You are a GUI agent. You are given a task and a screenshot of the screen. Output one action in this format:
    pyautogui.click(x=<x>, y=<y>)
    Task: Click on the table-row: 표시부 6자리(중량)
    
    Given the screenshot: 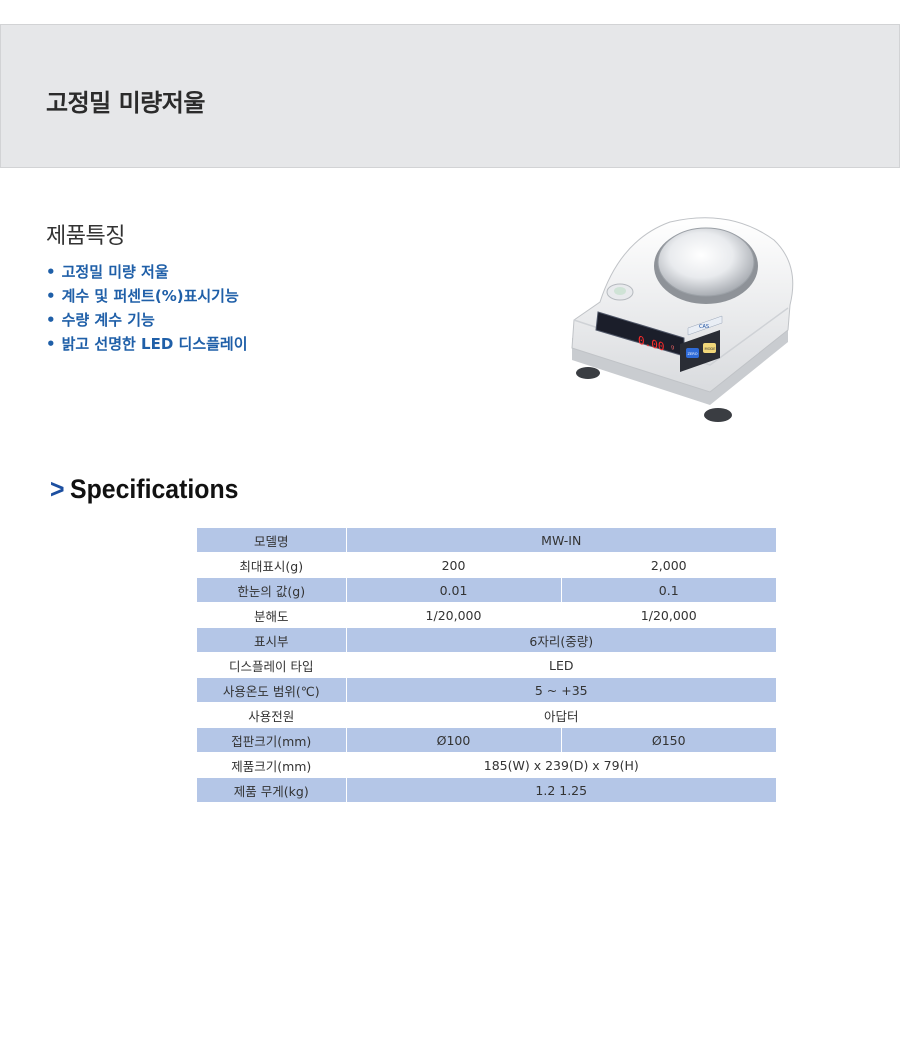 What is the action you would take?
    pyautogui.click(x=486, y=640)
    